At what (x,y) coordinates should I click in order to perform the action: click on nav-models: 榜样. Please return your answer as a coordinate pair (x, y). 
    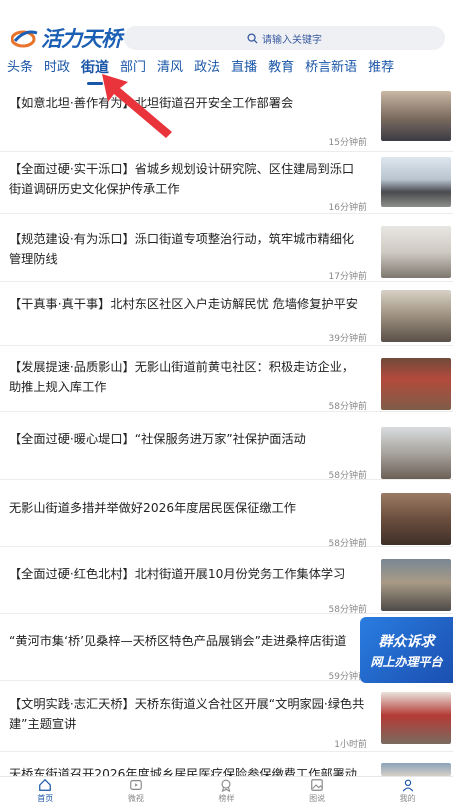
    Looking at the image, I should click on (226, 790).